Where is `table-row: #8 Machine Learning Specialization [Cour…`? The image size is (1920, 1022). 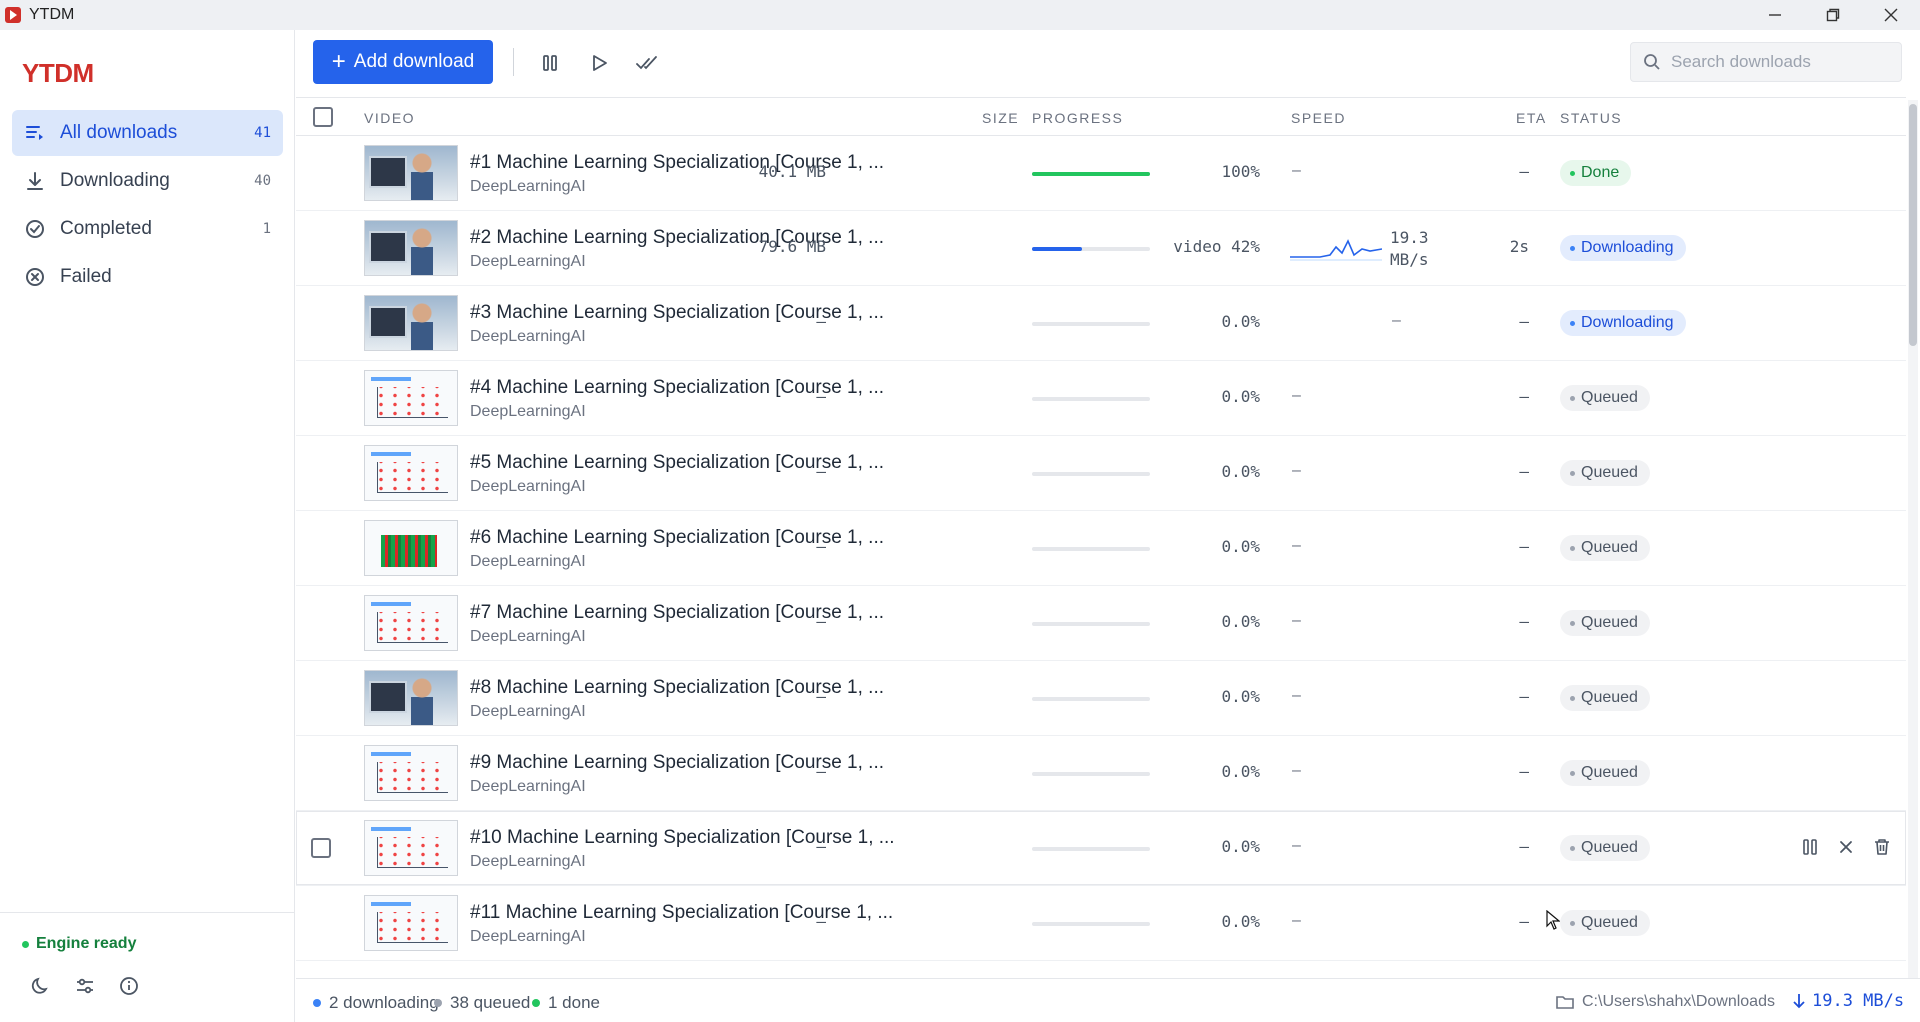
table-row: #8 Machine Learning Specialization [Cour… is located at coordinates (1101, 698).